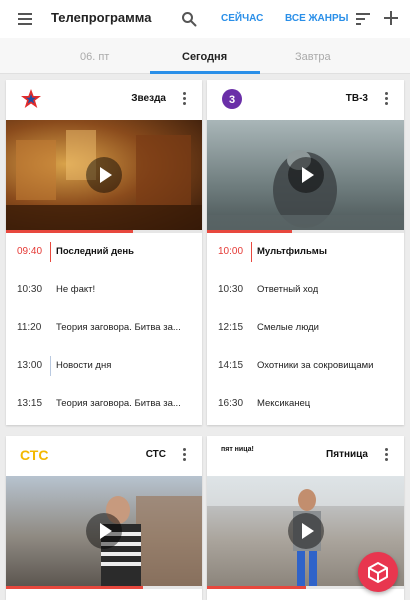  I want to click on channel-name: ТВ-3, so click(356, 98).